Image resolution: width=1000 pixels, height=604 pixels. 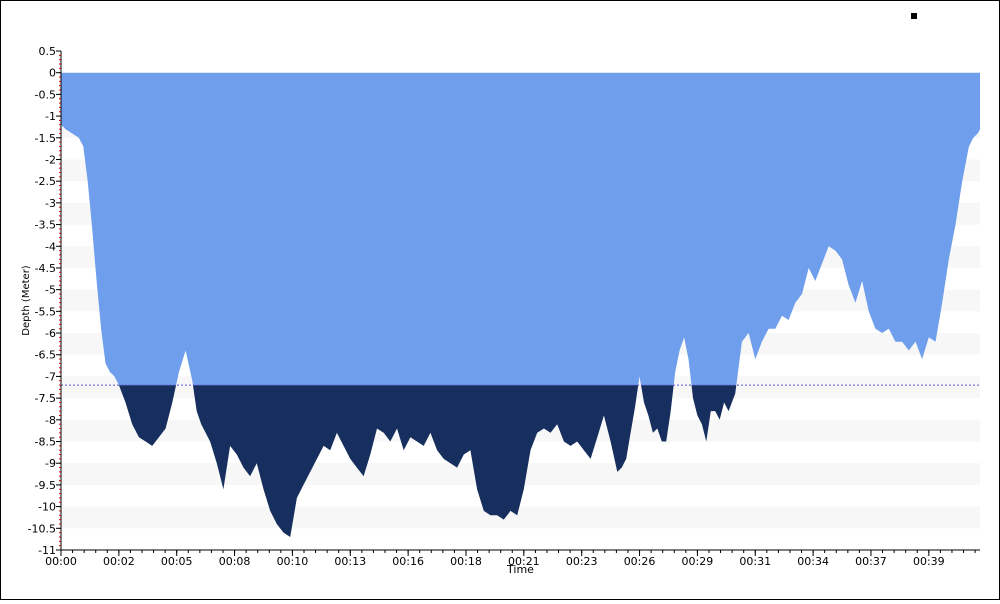 What do you see at coordinates (50, 376) in the screenshot?
I see `y-tick-label: -7` at bounding box center [50, 376].